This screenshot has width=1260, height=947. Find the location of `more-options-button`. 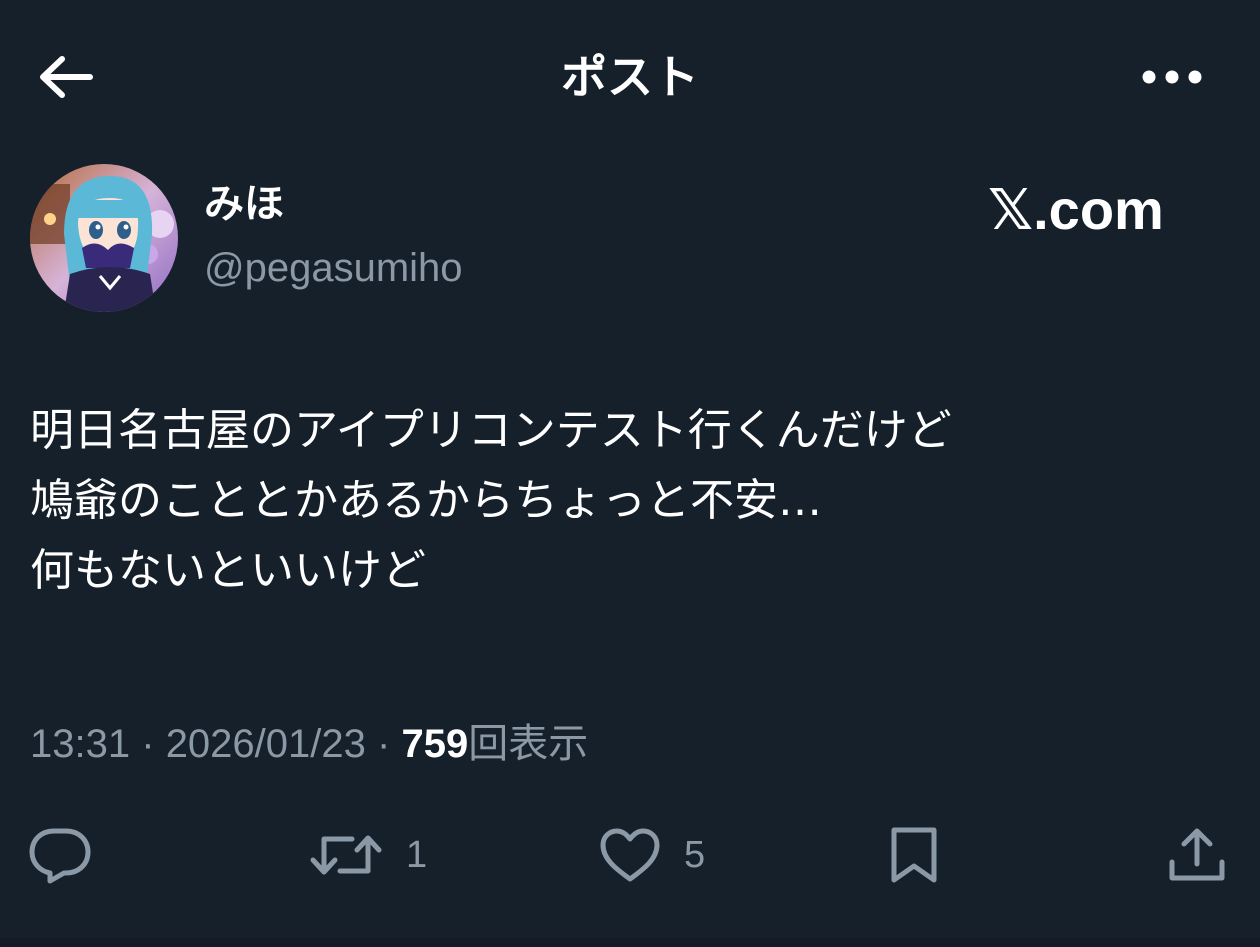

more-options-button is located at coordinates (1172, 77).